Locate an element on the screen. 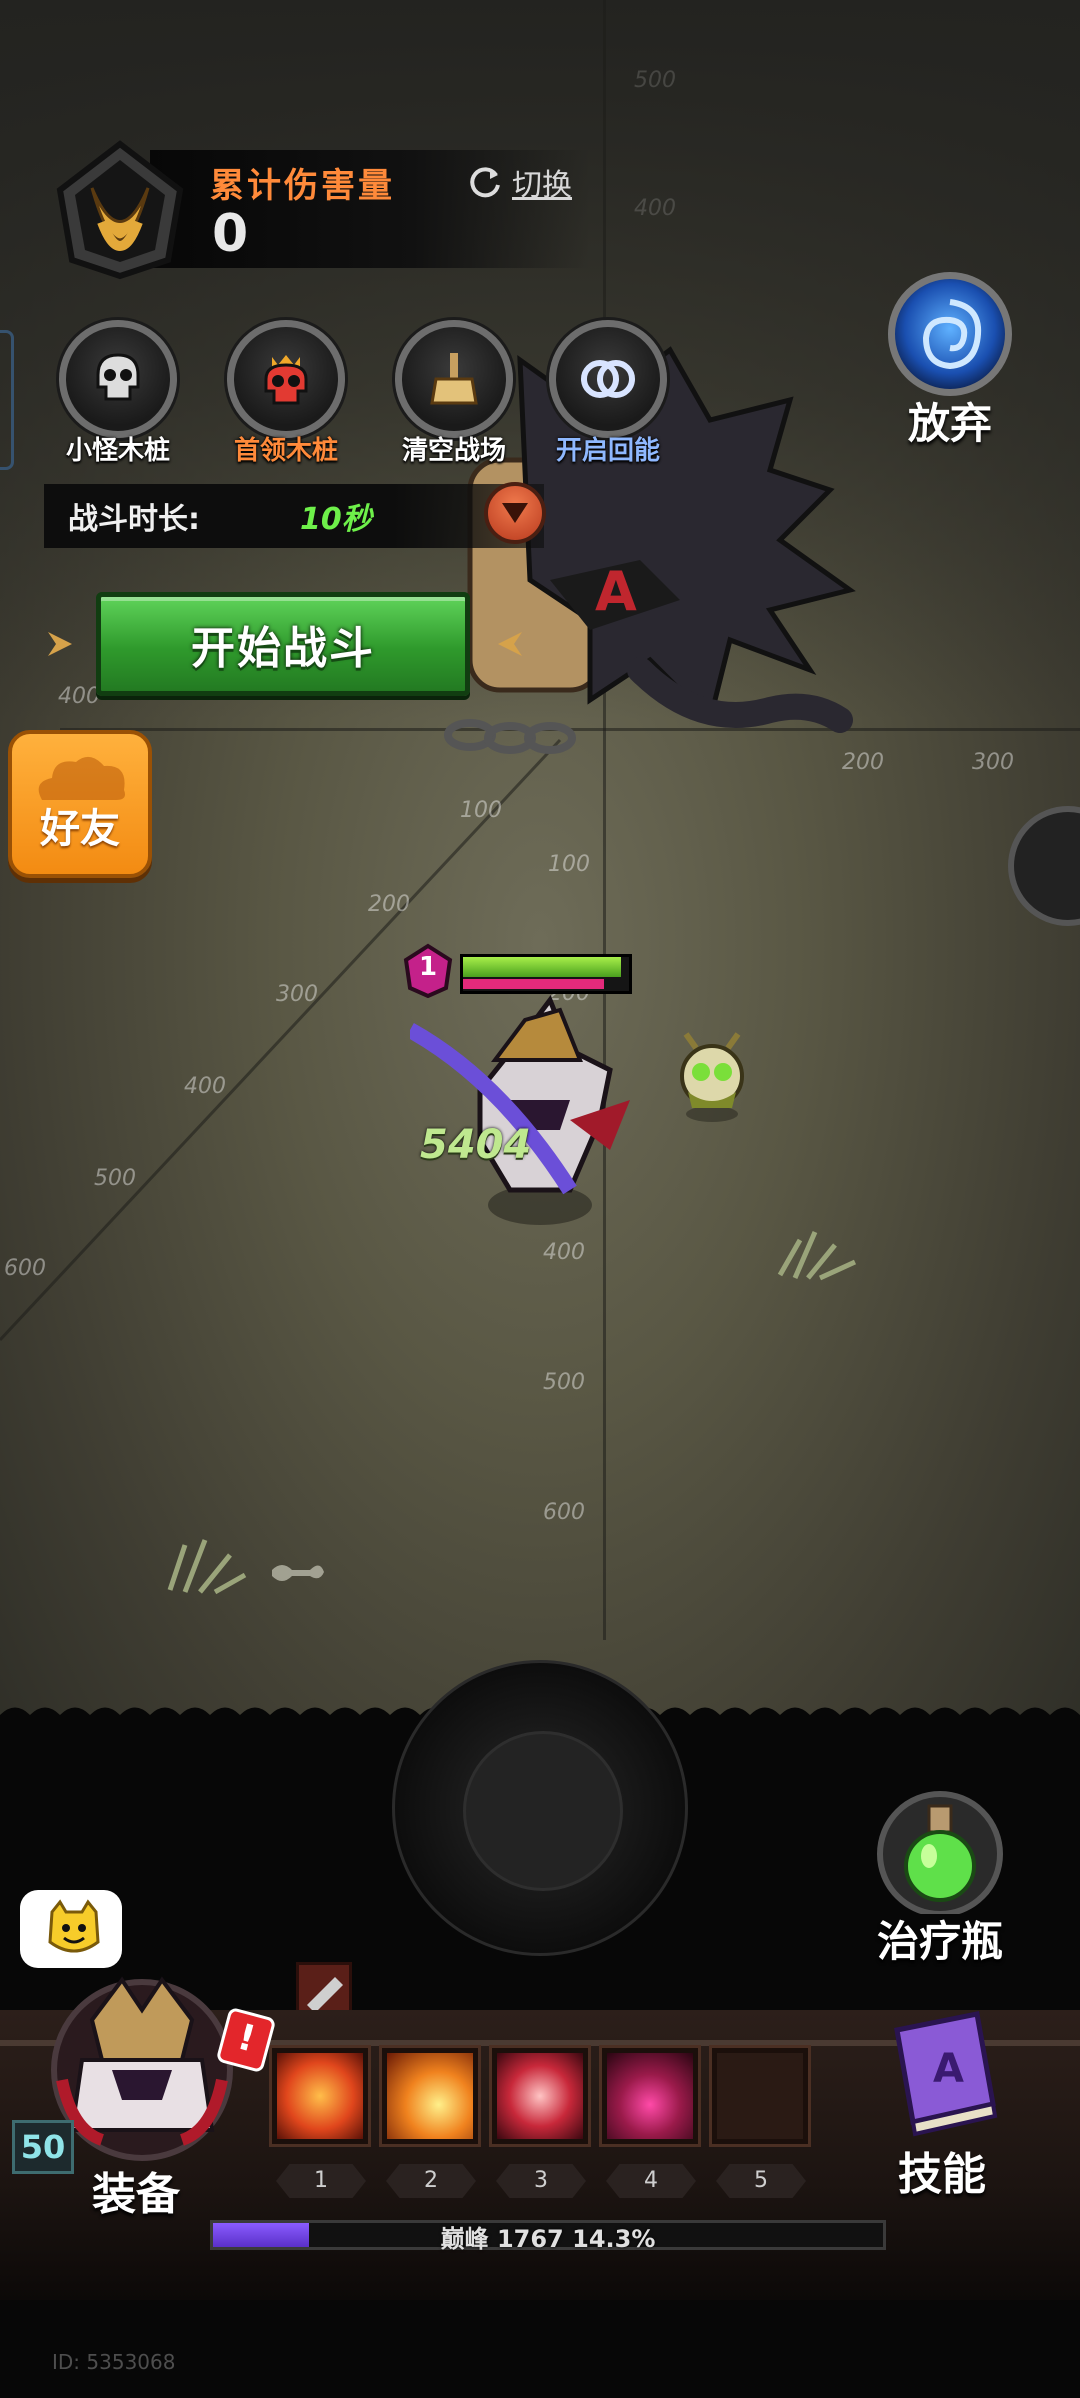  monster-dummy-button: 小怪木桩 is located at coordinates (118, 393).